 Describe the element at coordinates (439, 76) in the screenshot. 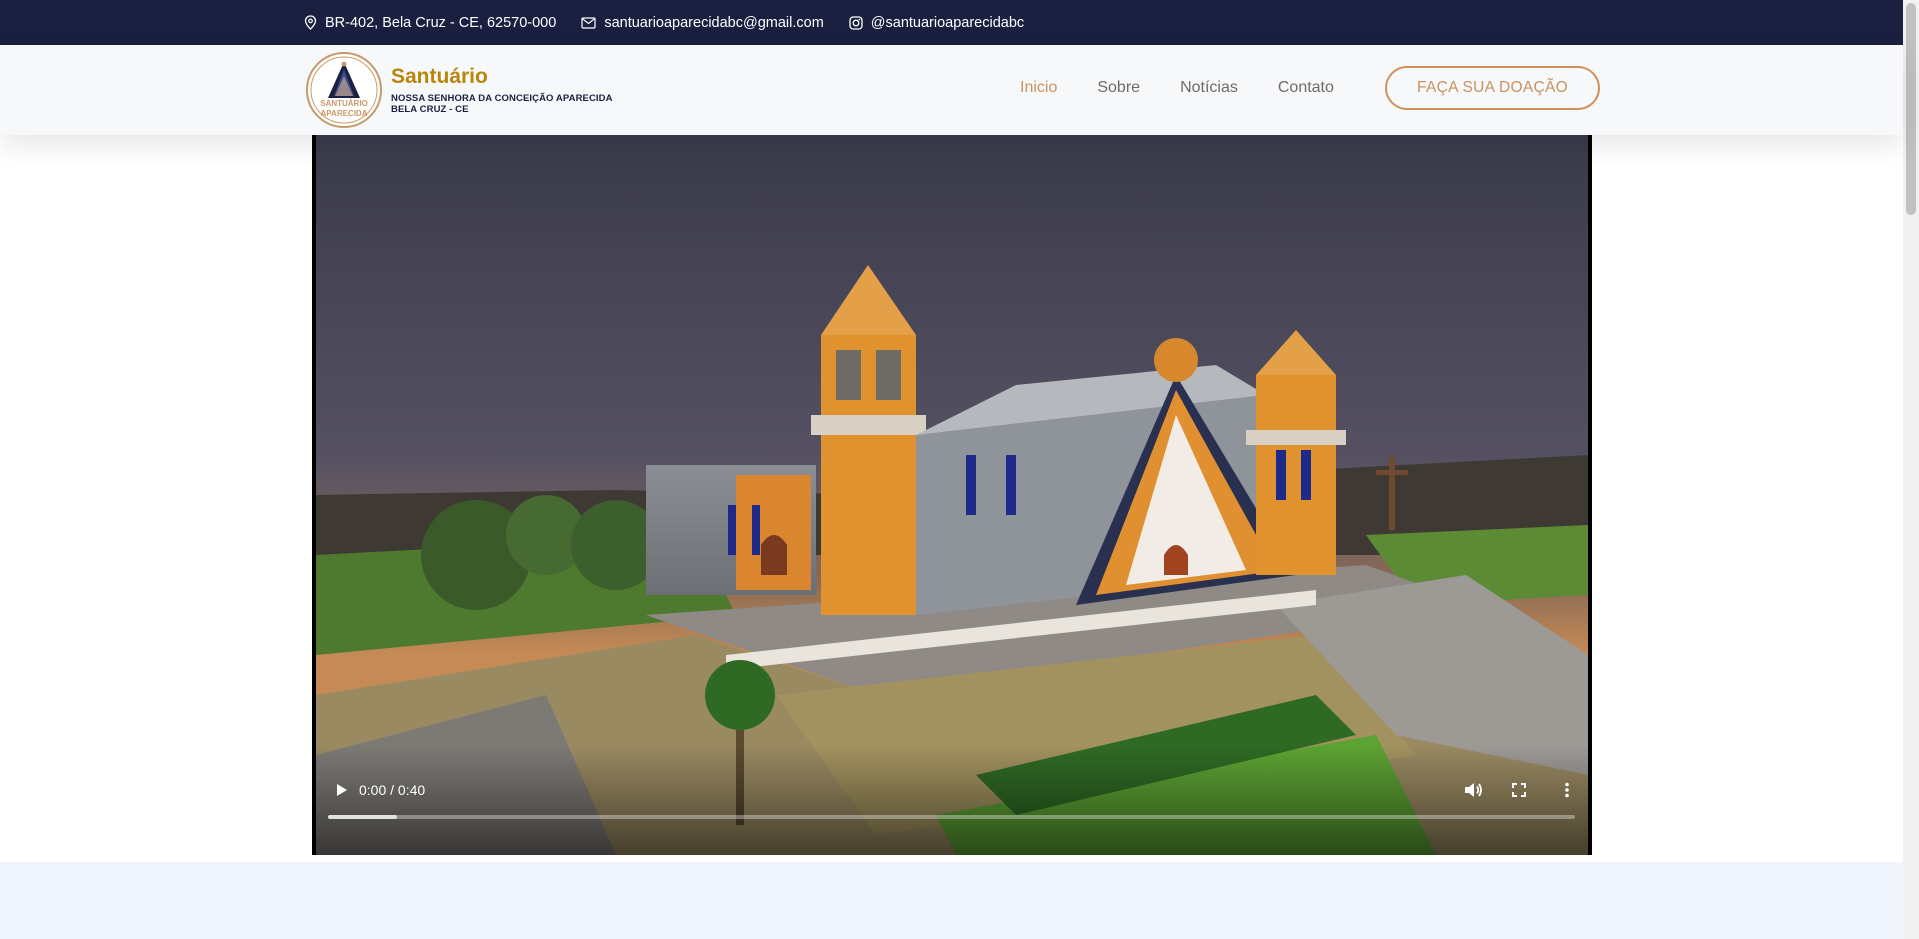

I see `brand-title: Santuário` at that location.